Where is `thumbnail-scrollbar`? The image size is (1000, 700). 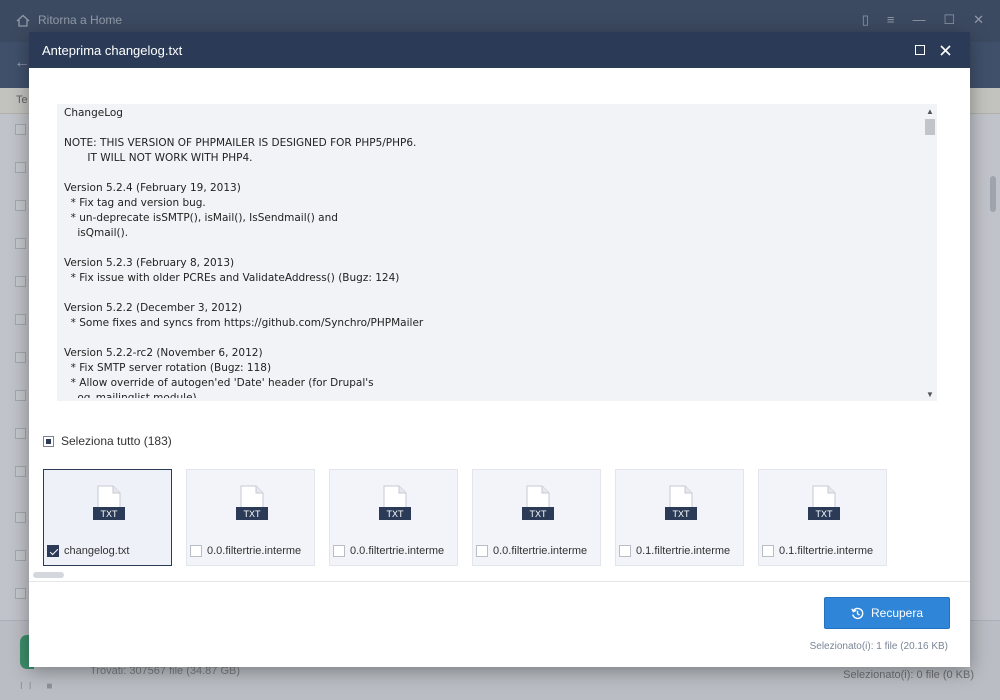 thumbnail-scrollbar is located at coordinates (48, 575).